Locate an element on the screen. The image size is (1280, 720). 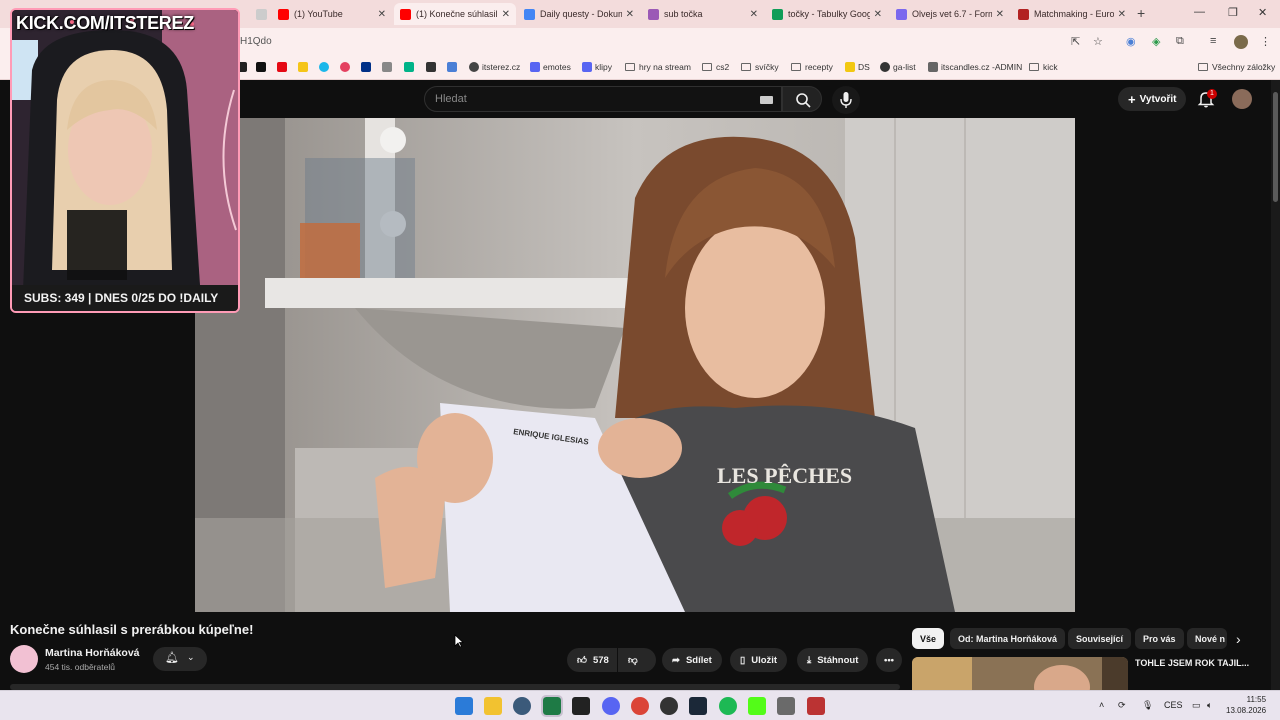
search-button is located at coordinates (802, 99).